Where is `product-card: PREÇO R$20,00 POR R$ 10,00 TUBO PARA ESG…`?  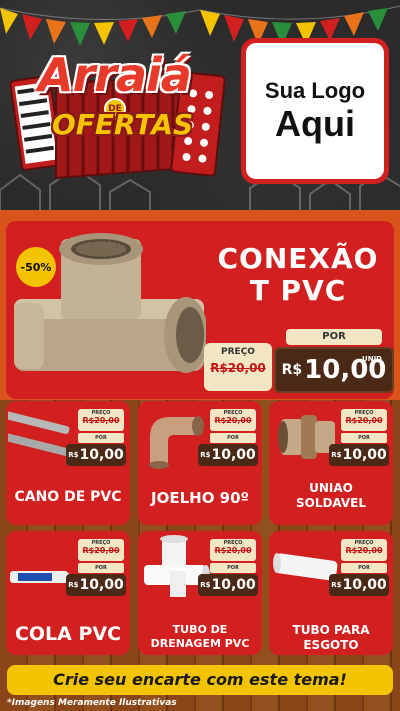
product-card: PREÇO R$20,00 POR R$ 10,00 TUBO PARA ESG… is located at coordinates (331, 593).